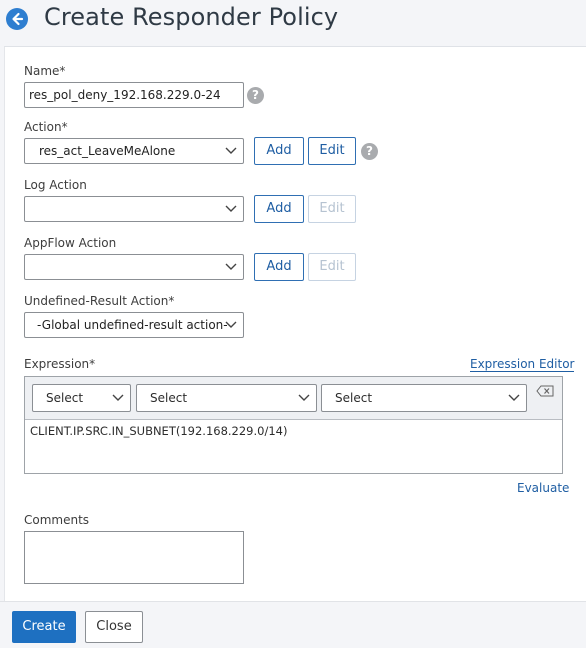 The width and height of the screenshot is (586, 648). What do you see at coordinates (332, 267) in the screenshot?
I see `appflow-action-edit-button: Edit` at bounding box center [332, 267].